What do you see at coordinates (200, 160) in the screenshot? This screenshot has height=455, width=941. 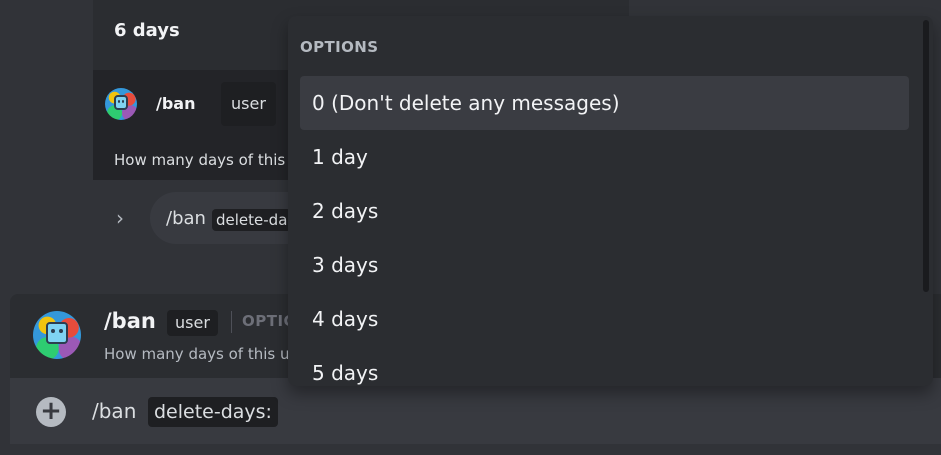 I see `previous-command-description: How many days of this` at bounding box center [200, 160].